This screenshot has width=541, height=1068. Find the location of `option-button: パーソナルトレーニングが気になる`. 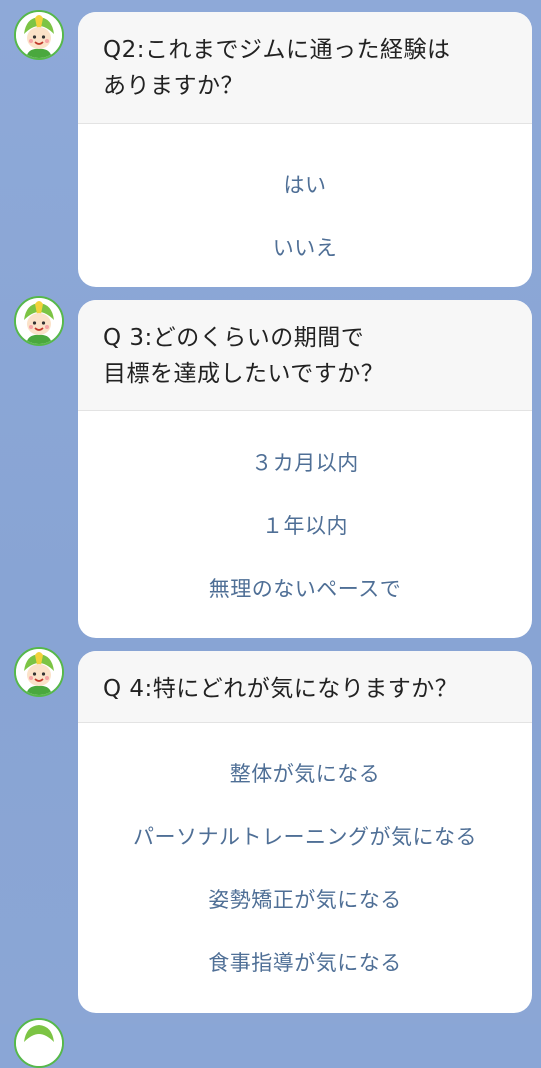

option-button: パーソナルトレーニングが気になる is located at coordinates (305, 837).